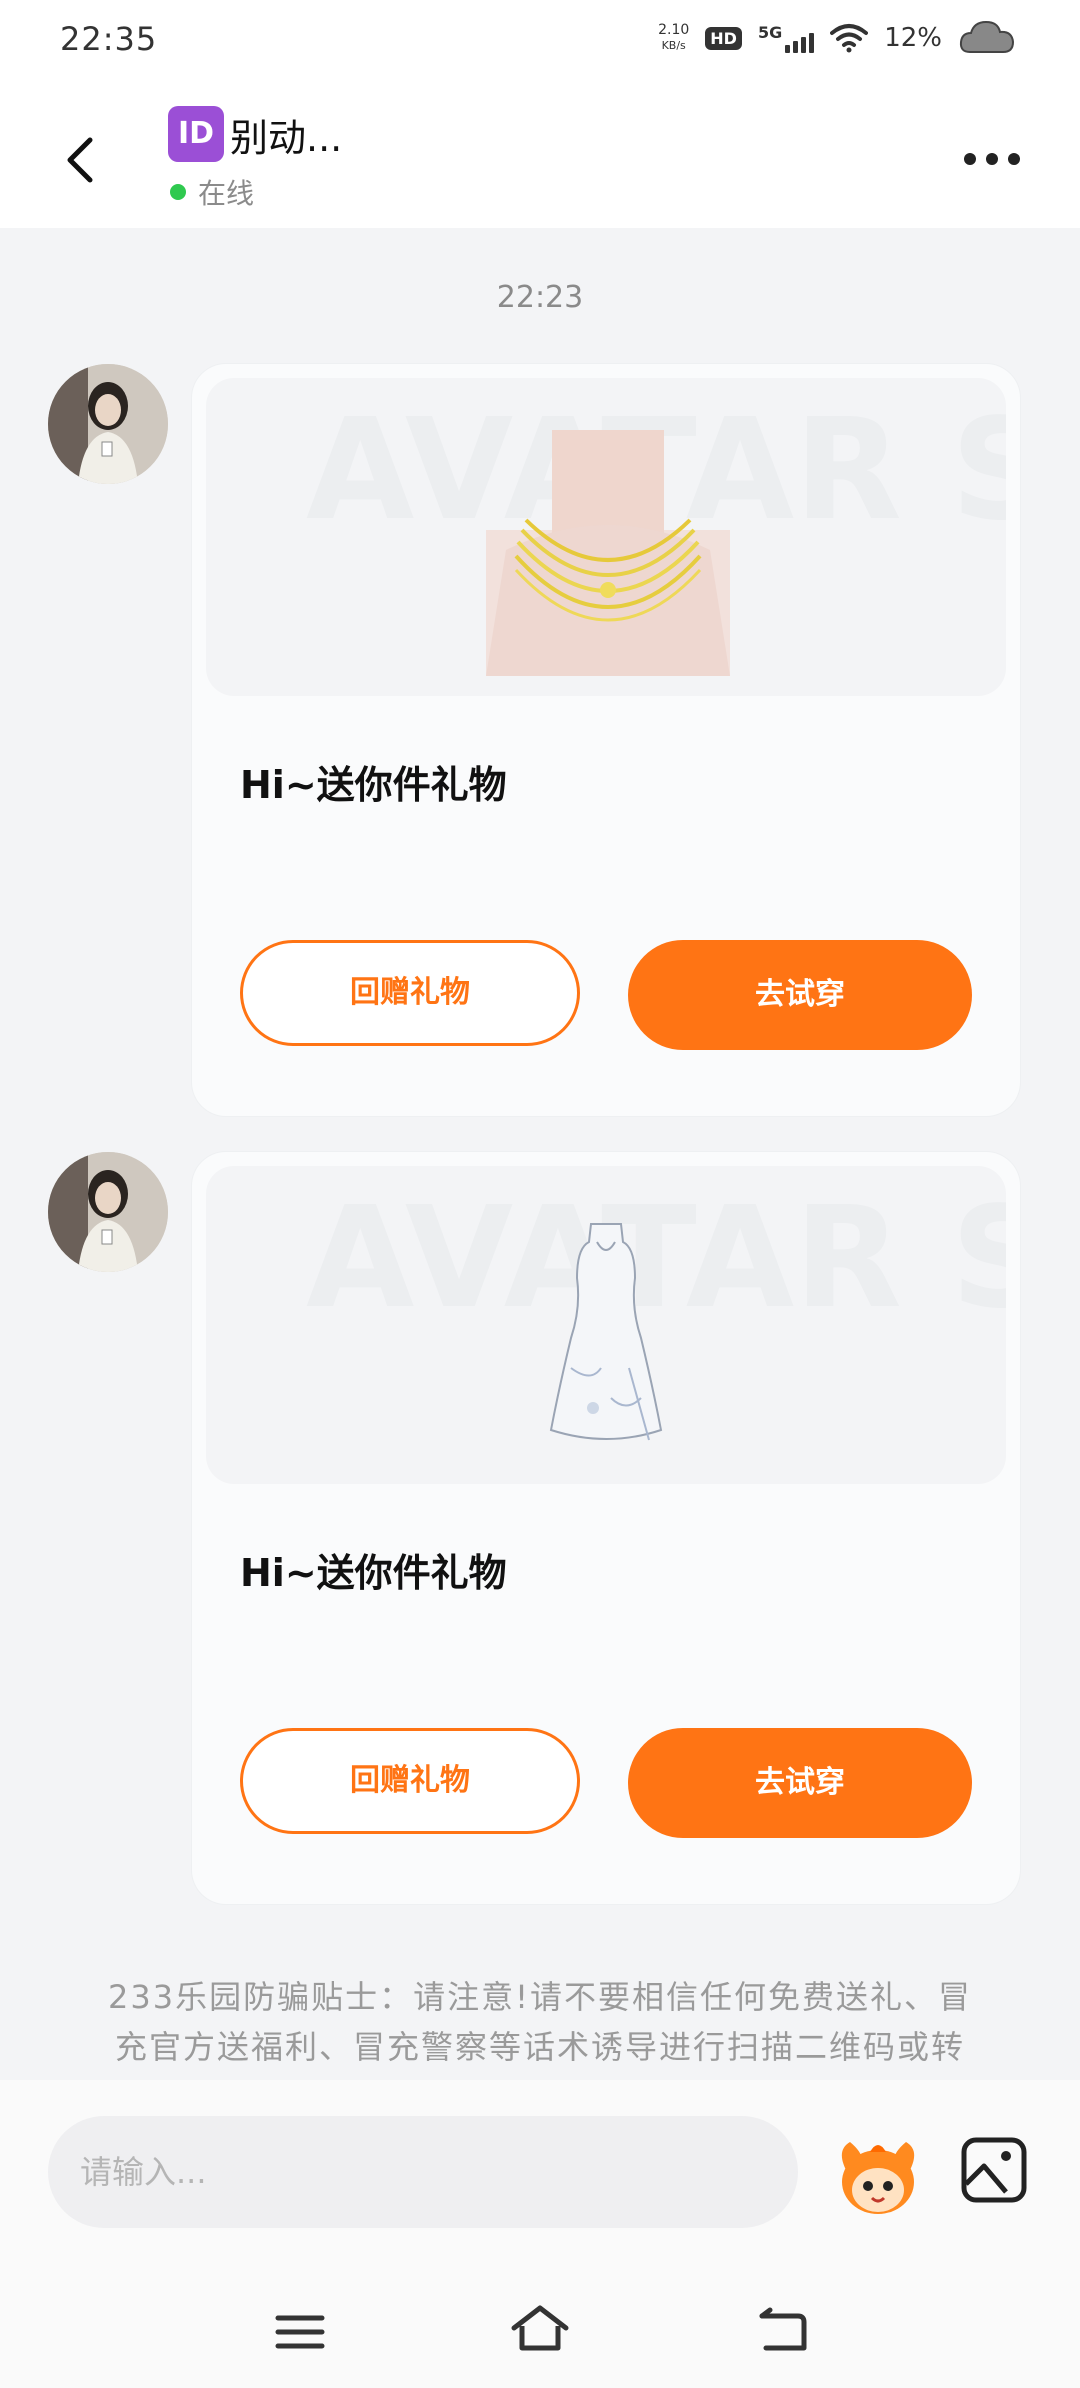 This screenshot has width=1080, height=2388. What do you see at coordinates (540, 2076) in the screenshot?
I see `notice-line: 账 ... 二维码诈骗形式 以及各种各样诱导你送个人隐私 照片或` at bounding box center [540, 2076].